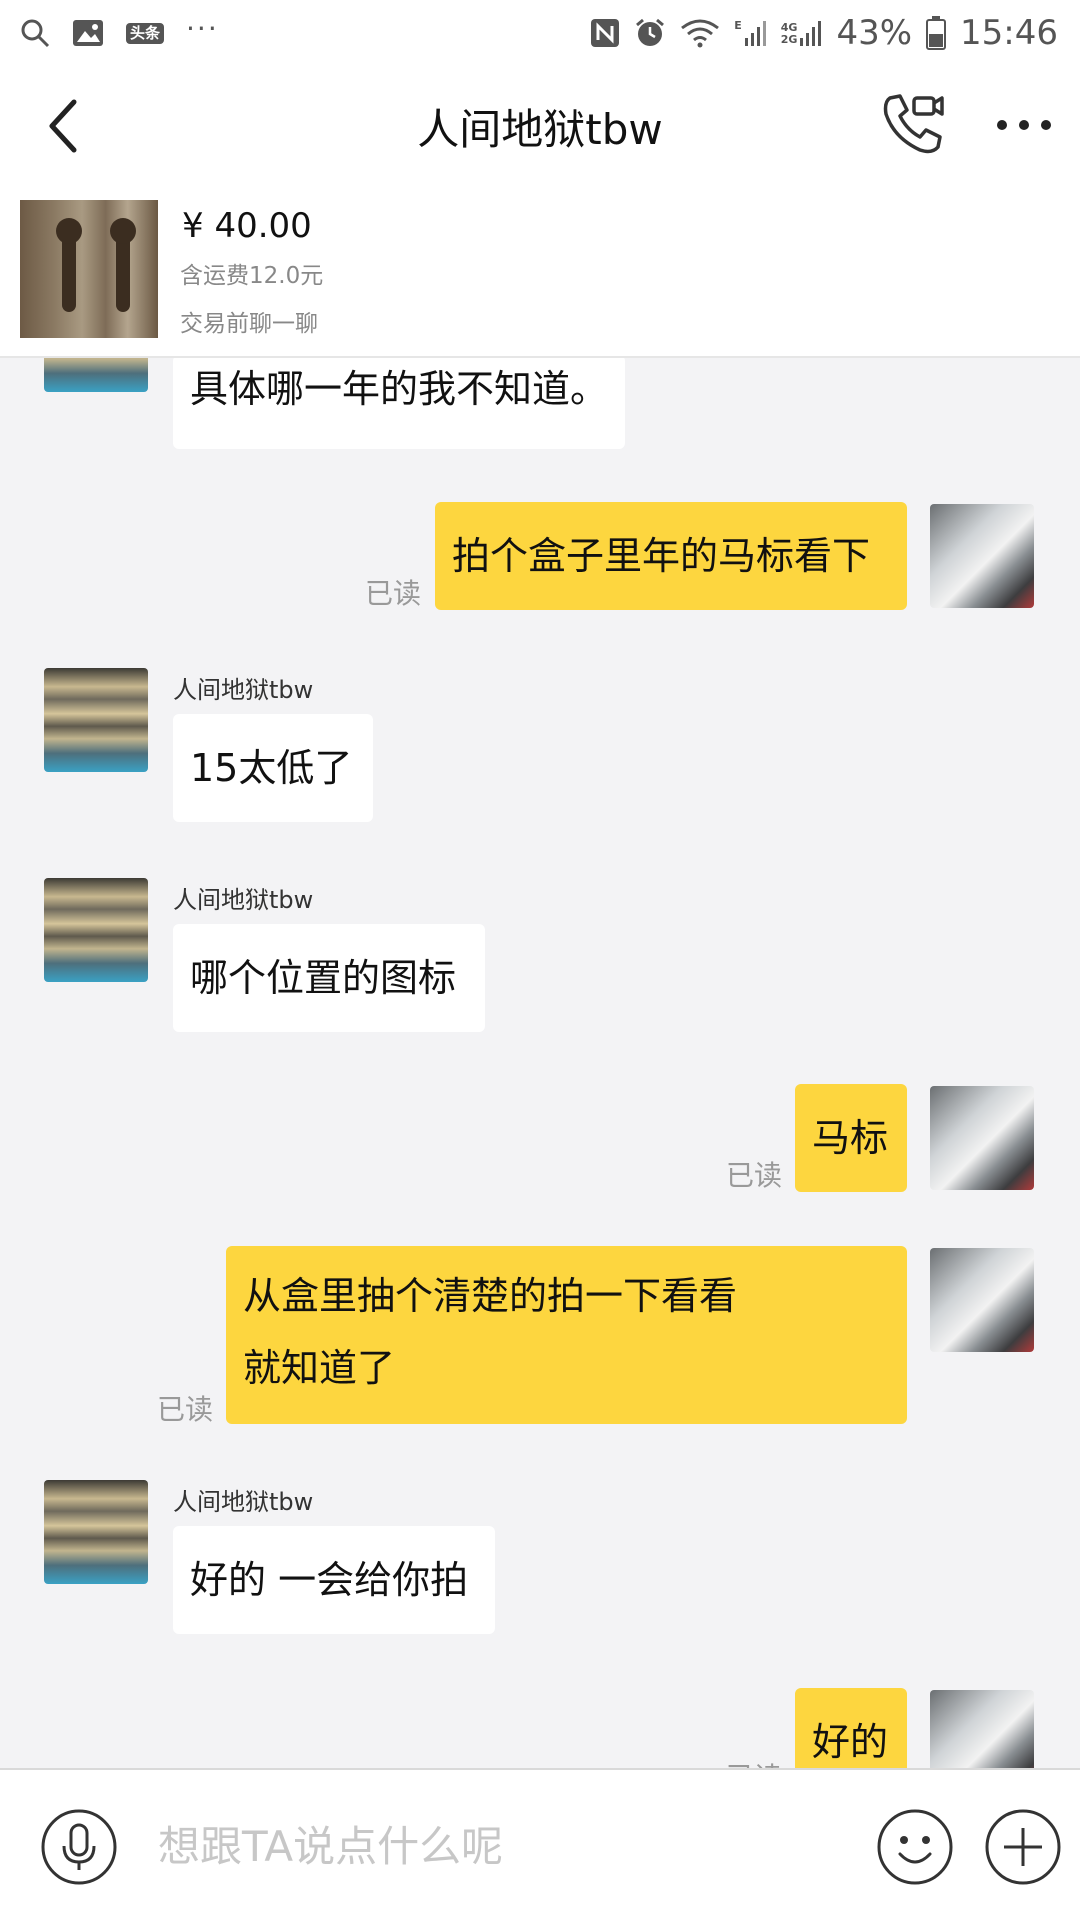 Image resolution: width=1080 pixels, height=1920 pixels. I want to click on image-icon, so click(88, 33).